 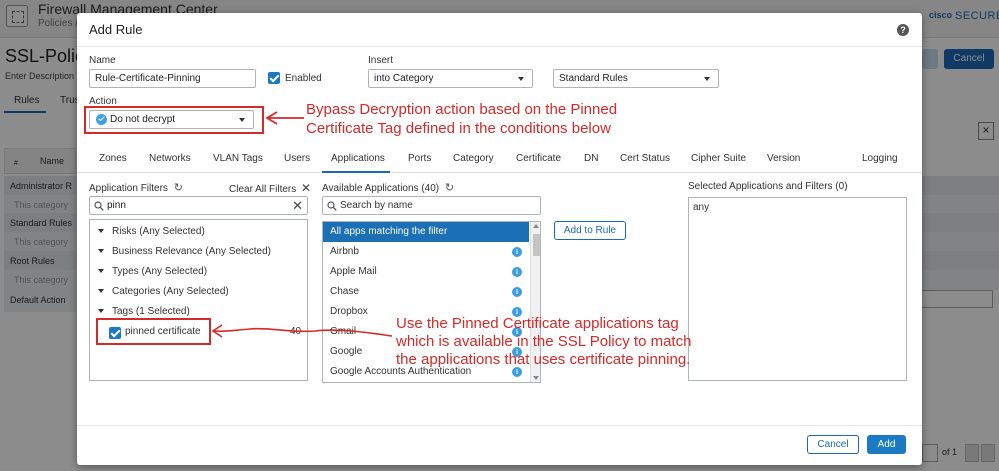 I want to click on filter-search-value: pinn, so click(x=116, y=205).